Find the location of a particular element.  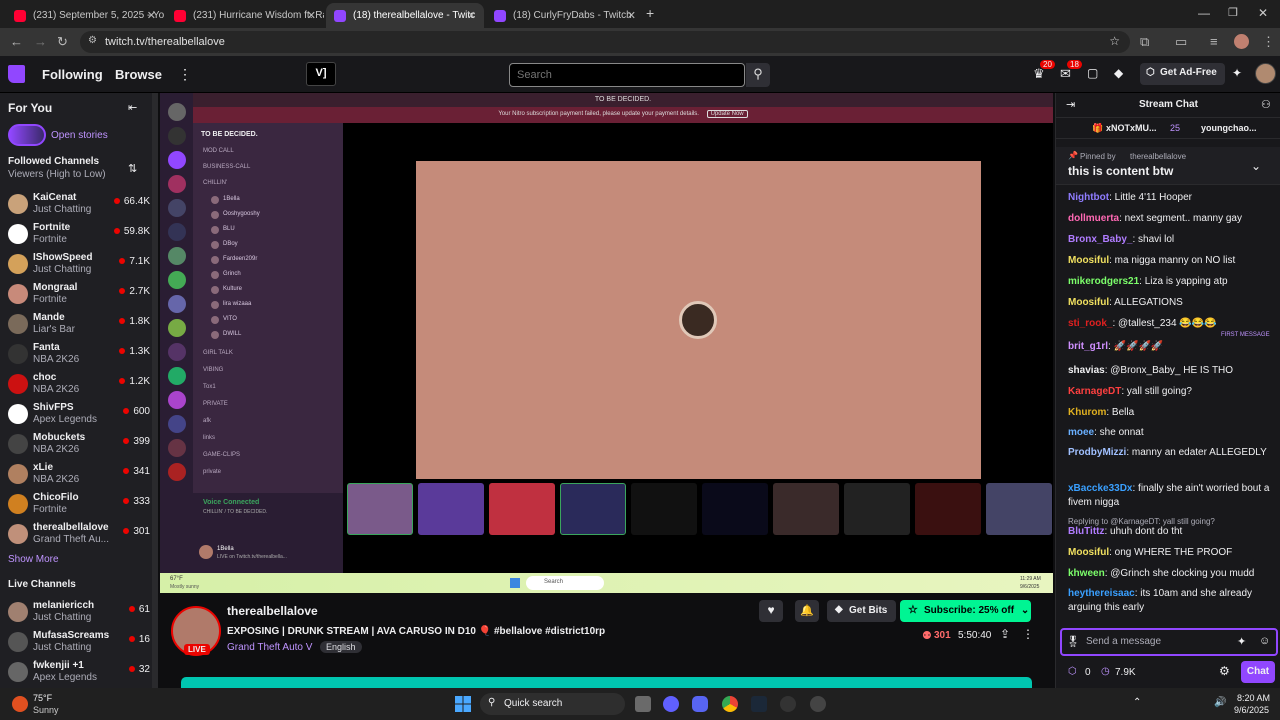

new-tab-button: + is located at coordinates (650, 13).